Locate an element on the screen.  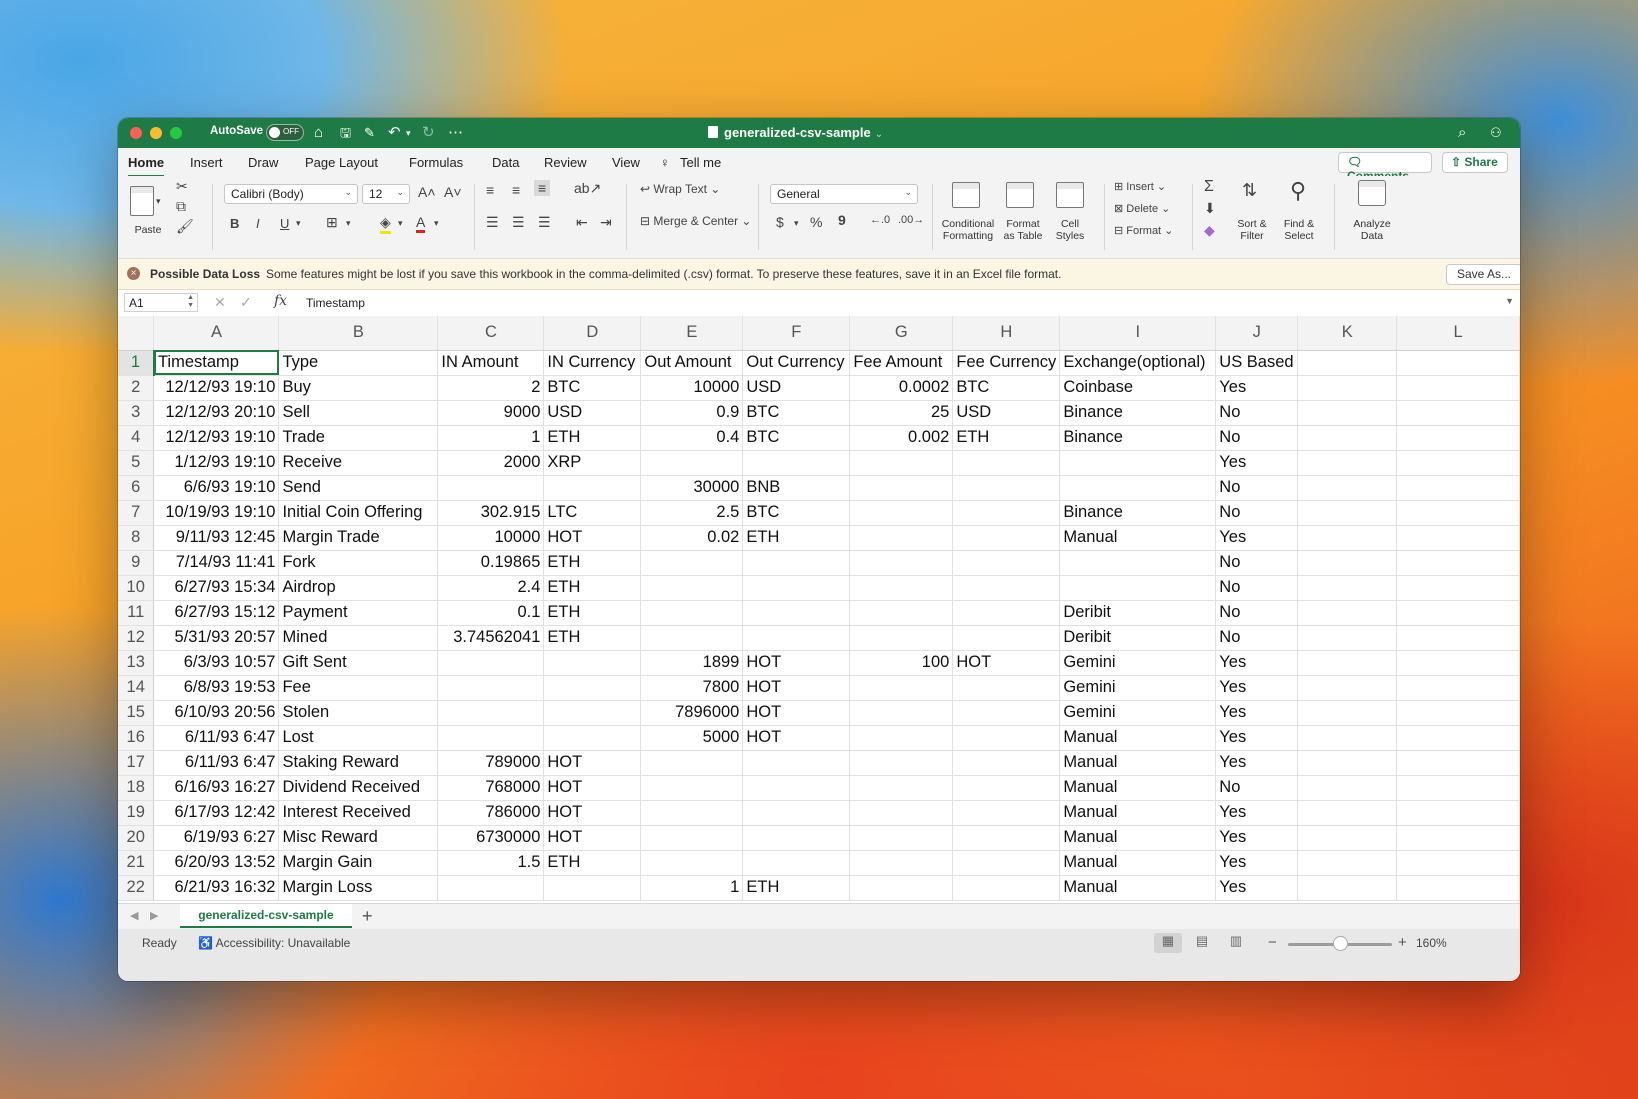
cell-c3: 9000 is located at coordinates (491, 413).